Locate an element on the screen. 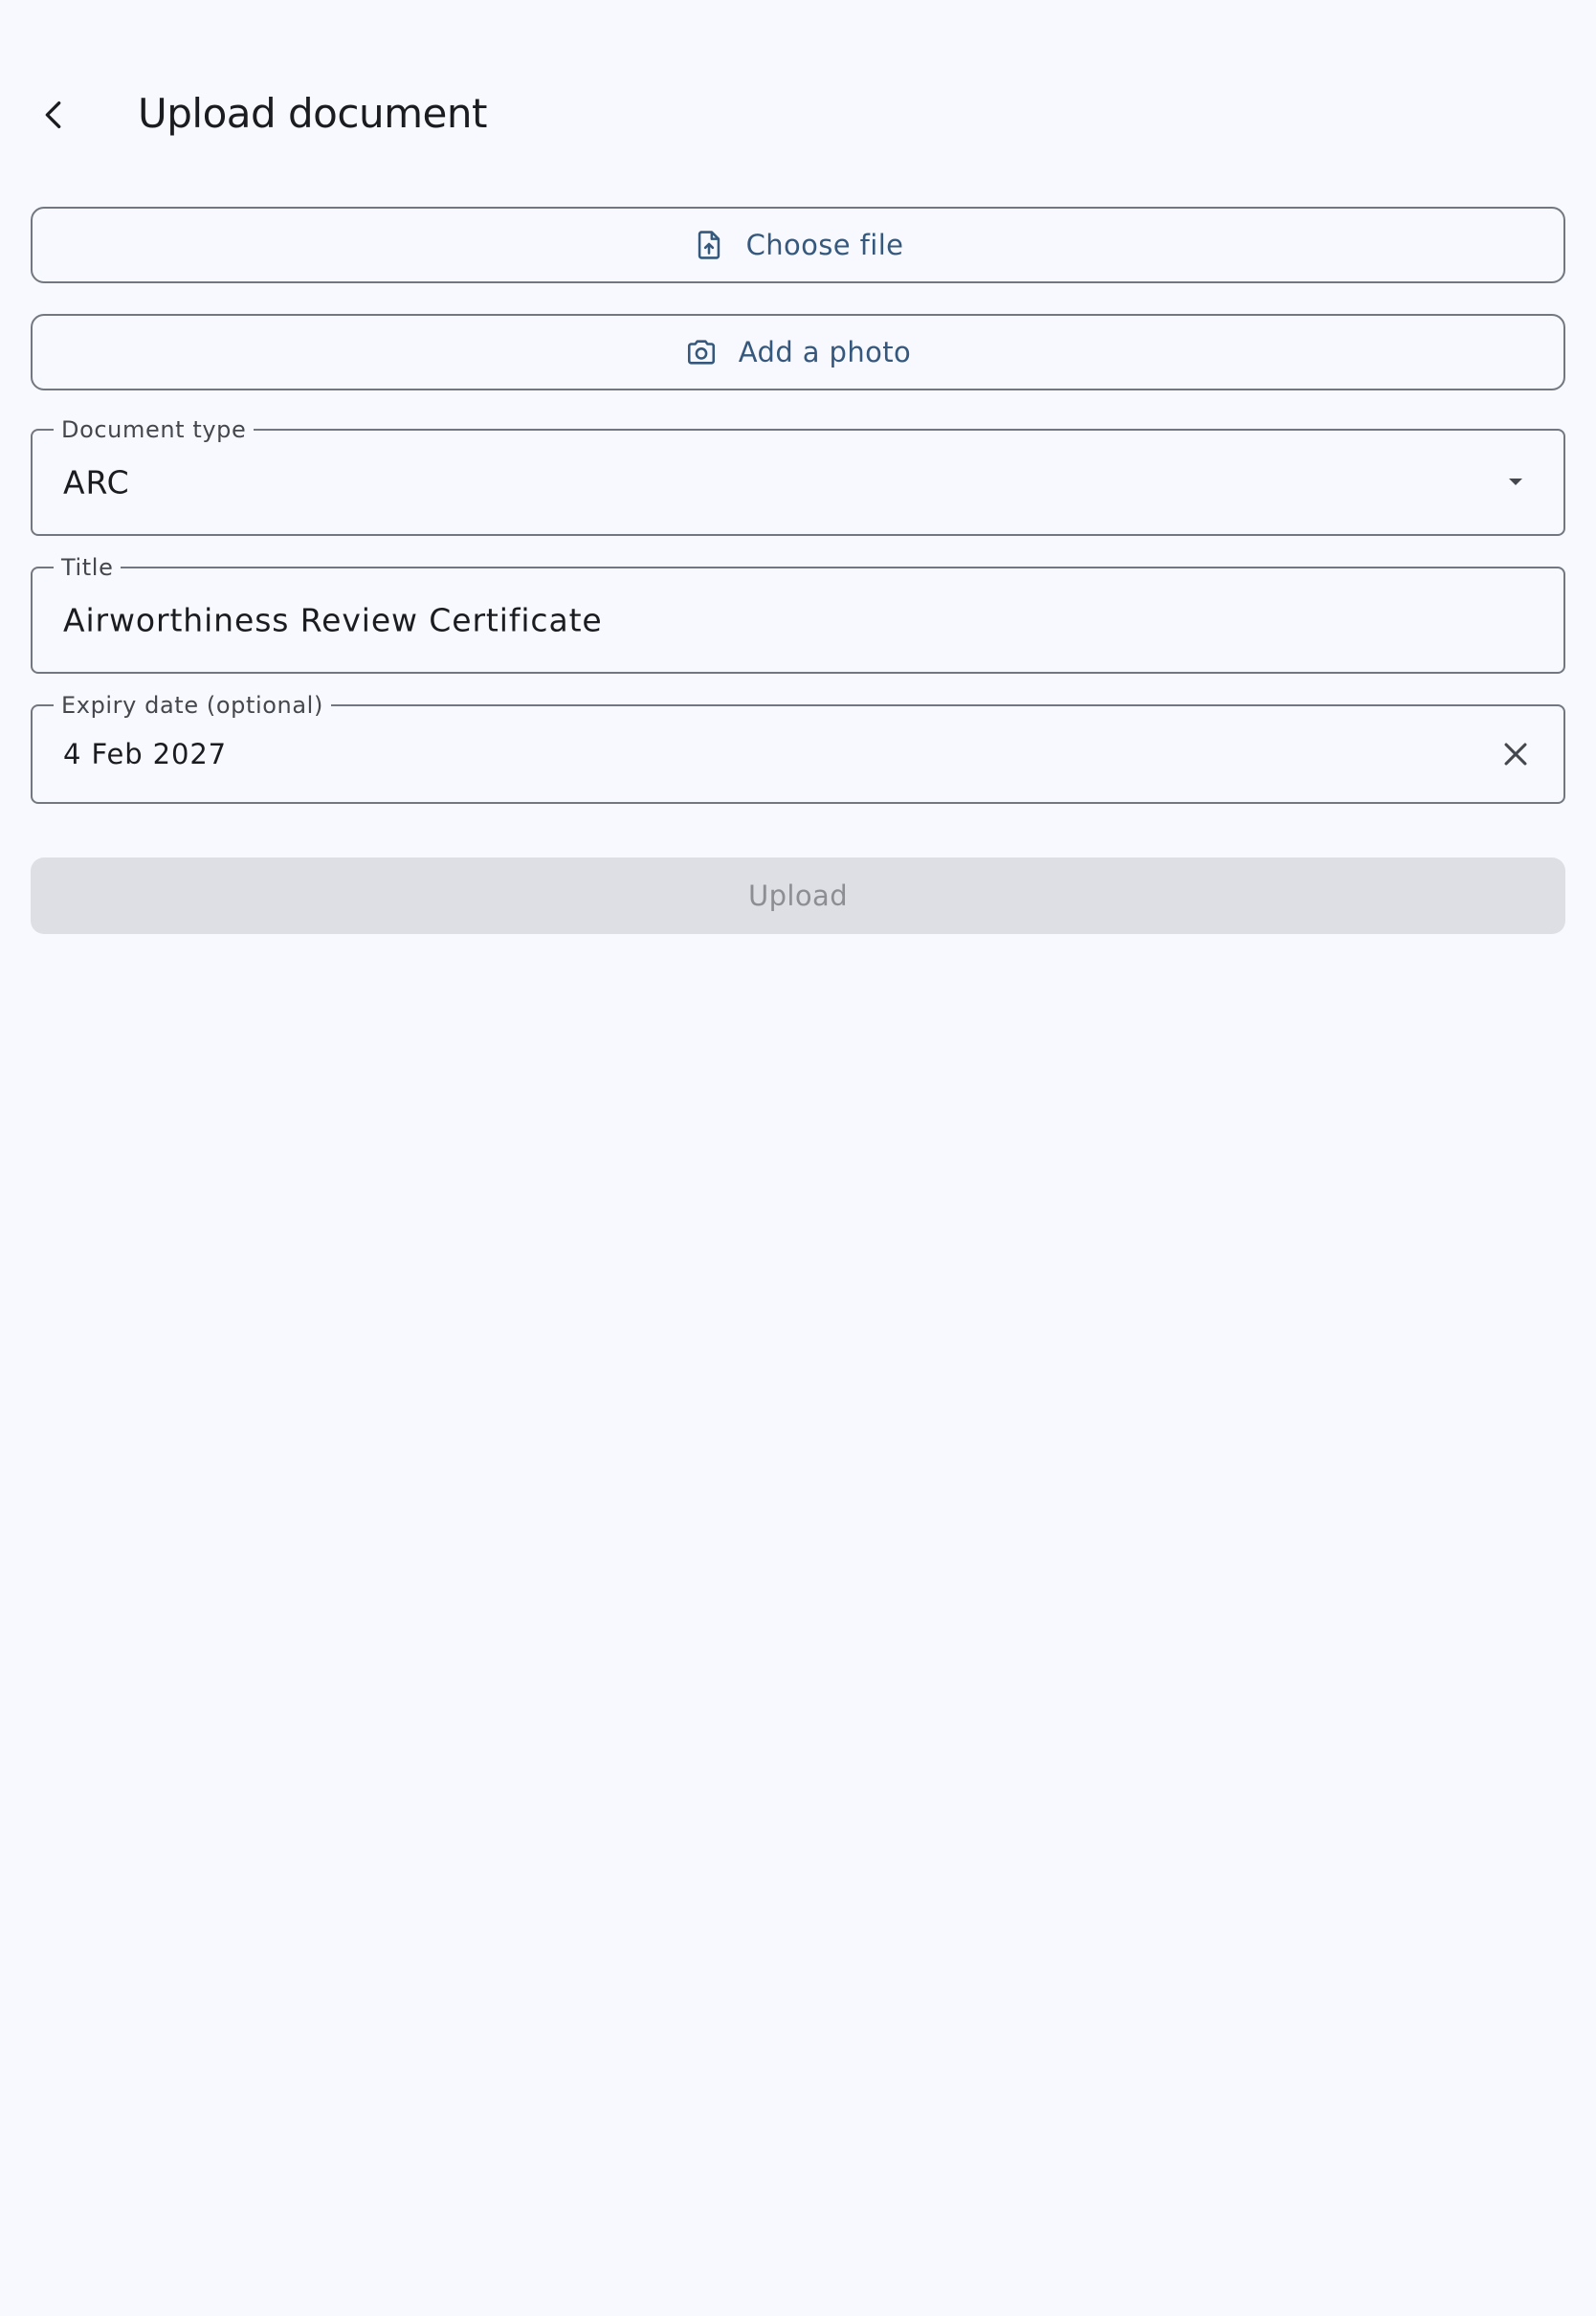 This screenshot has width=1596, height=2316. title-value: Airworthiness Review Certificate is located at coordinates (333, 620).